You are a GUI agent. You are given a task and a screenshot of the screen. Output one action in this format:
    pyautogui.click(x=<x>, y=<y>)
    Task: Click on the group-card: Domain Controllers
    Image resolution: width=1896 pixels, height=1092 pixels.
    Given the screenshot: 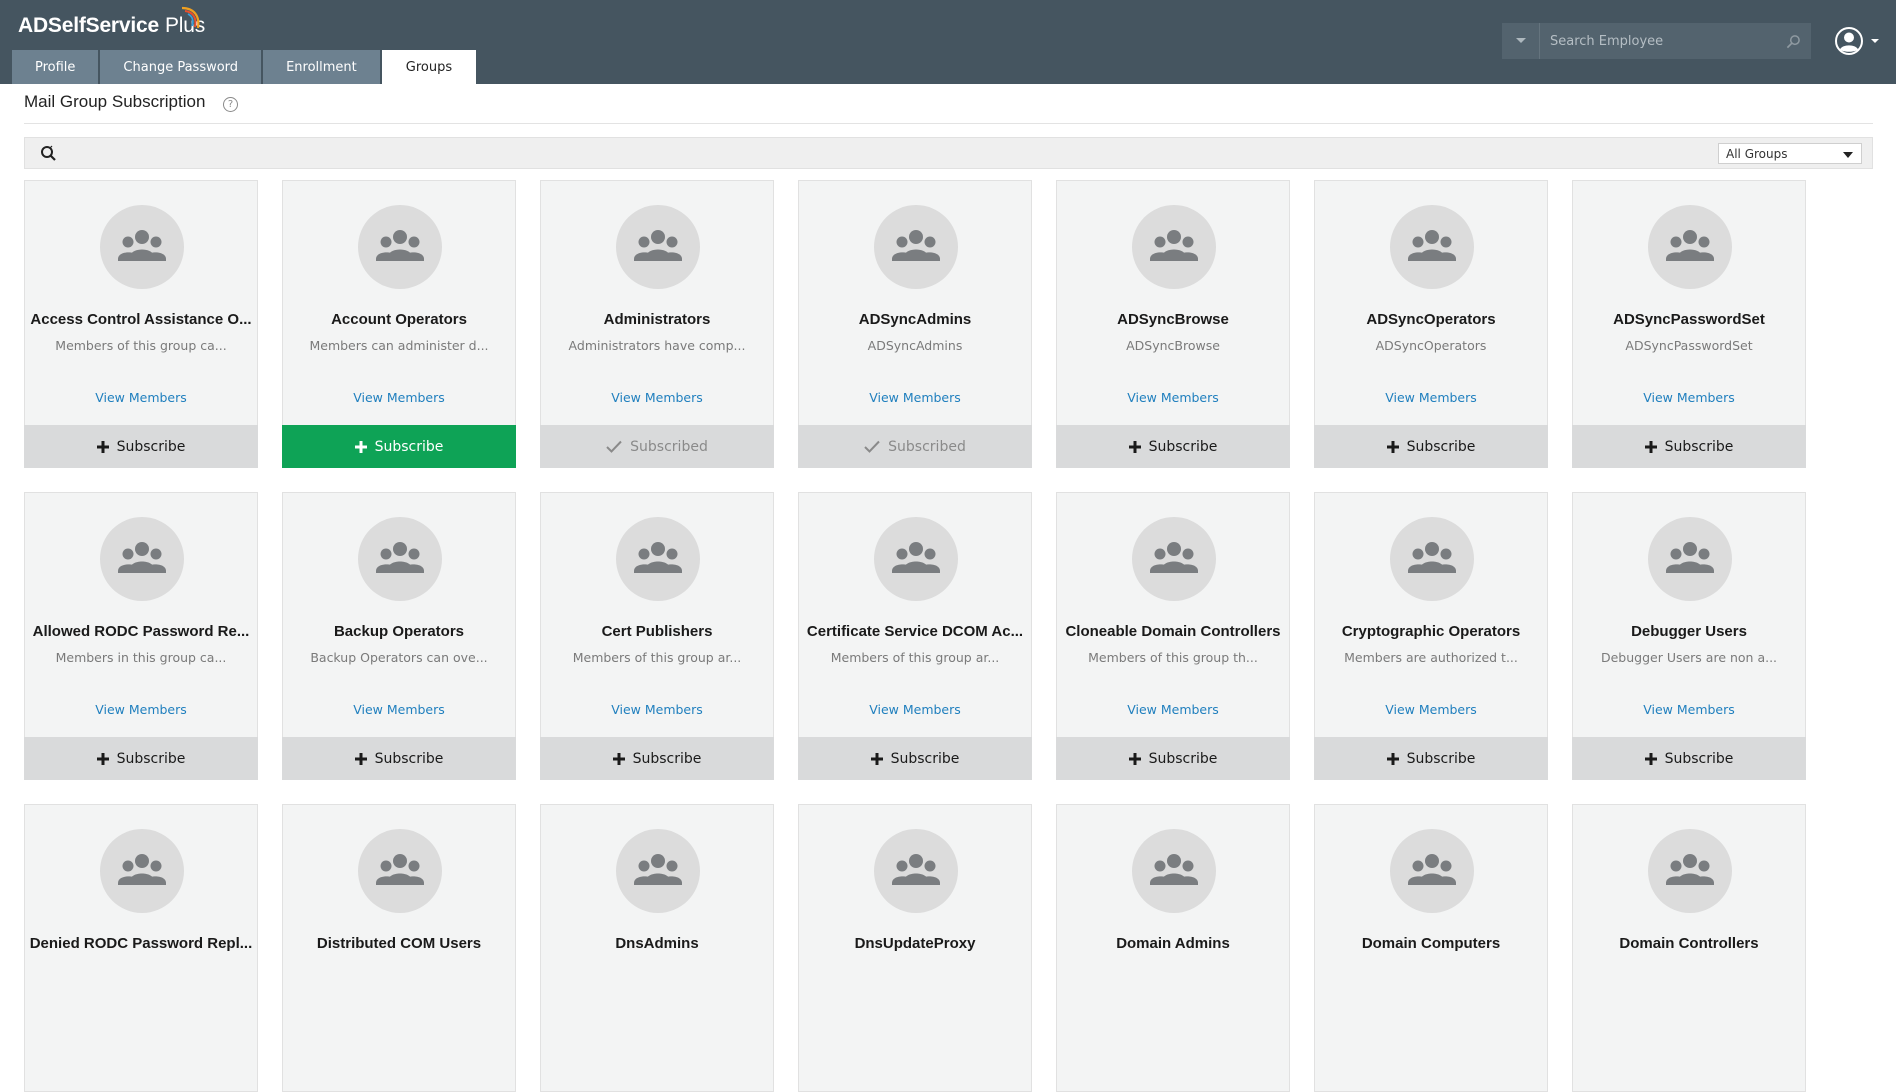 What is the action you would take?
    pyautogui.click(x=1689, y=948)
    